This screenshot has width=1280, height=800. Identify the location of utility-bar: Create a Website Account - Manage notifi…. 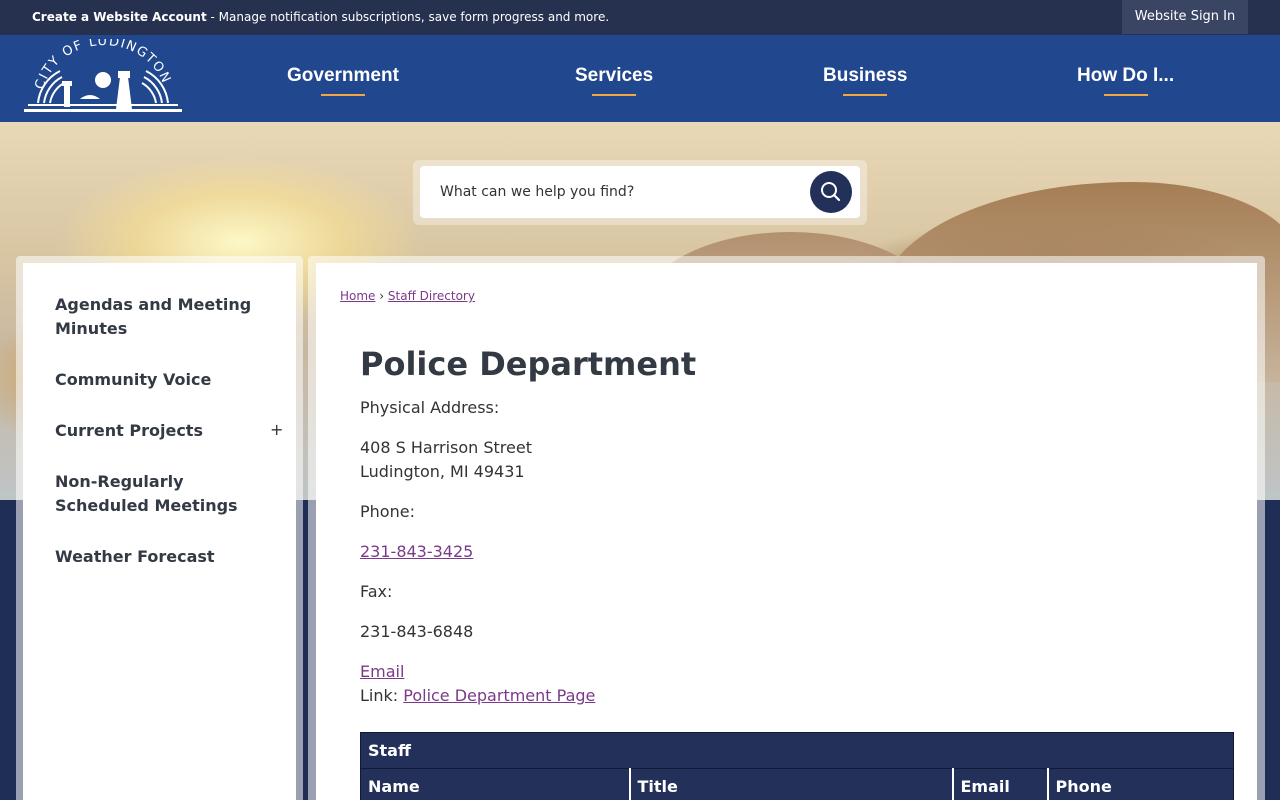
(640, 17).